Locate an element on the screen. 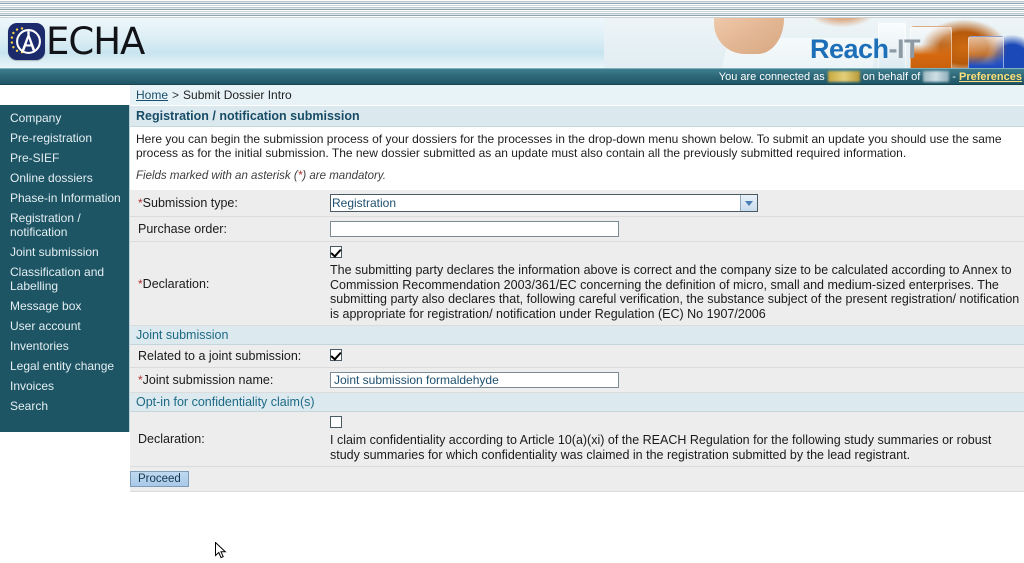 This screenshot has height=563, width=1024. sidebar-item-pre-sief: Pre-SIEF is located at coordinates (64, 158).